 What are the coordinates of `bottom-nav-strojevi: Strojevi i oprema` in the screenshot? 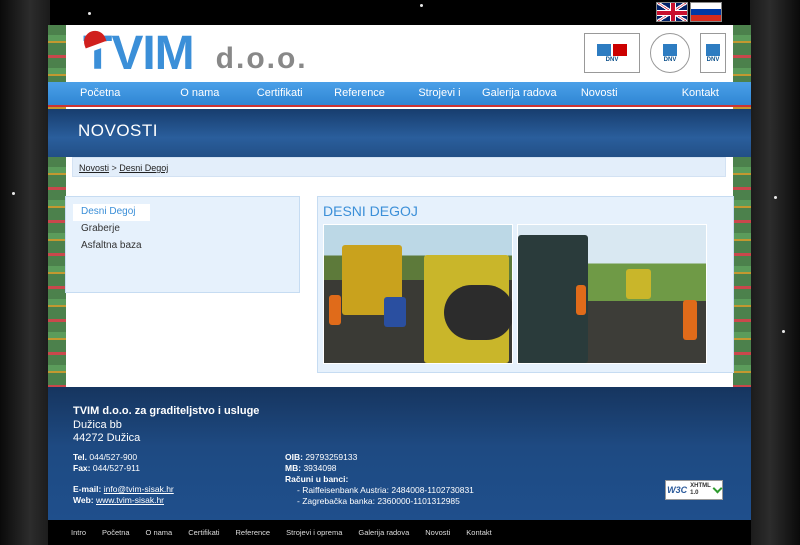 It's located at (314, 532).